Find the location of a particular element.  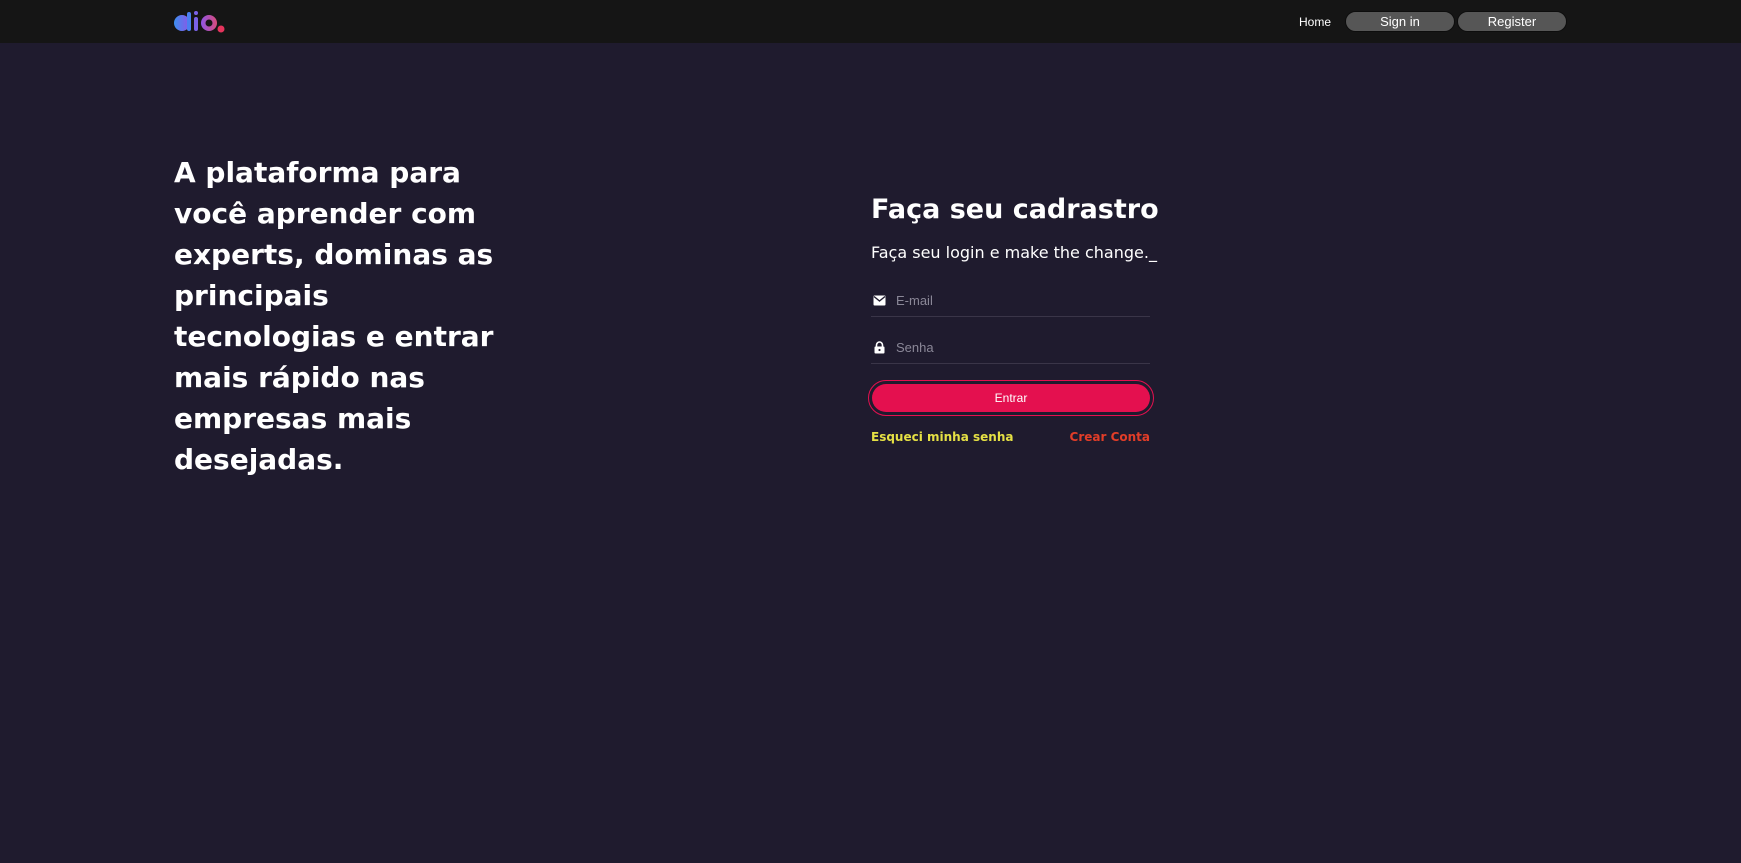

email-input is located at coordinates (1023, 300).